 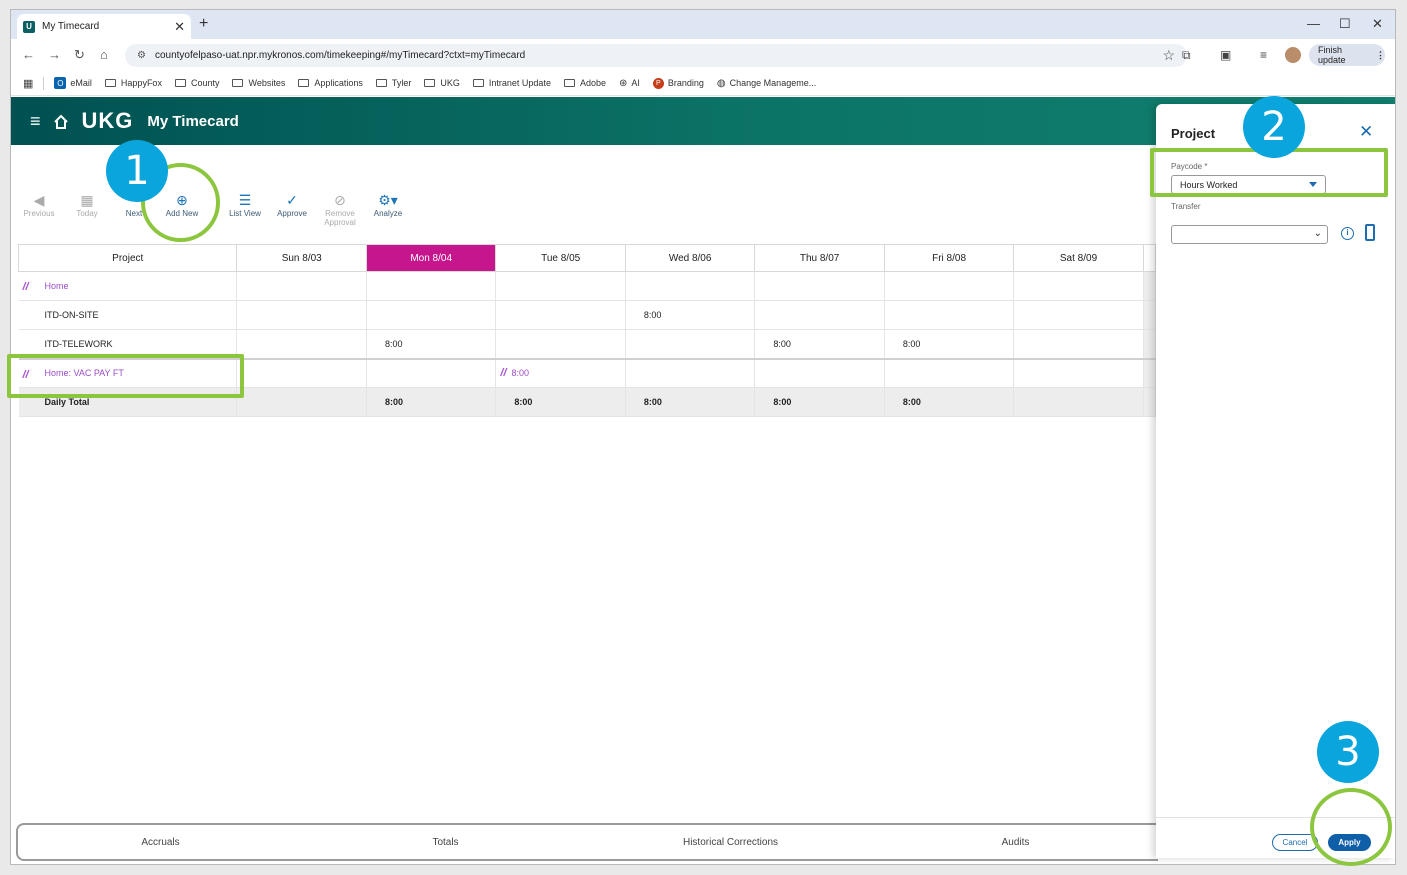 What do you see at coordinates (292, 204) in the screenshot?
I see `approve-button: ✓ Approve` at bounding box center [292, 204].